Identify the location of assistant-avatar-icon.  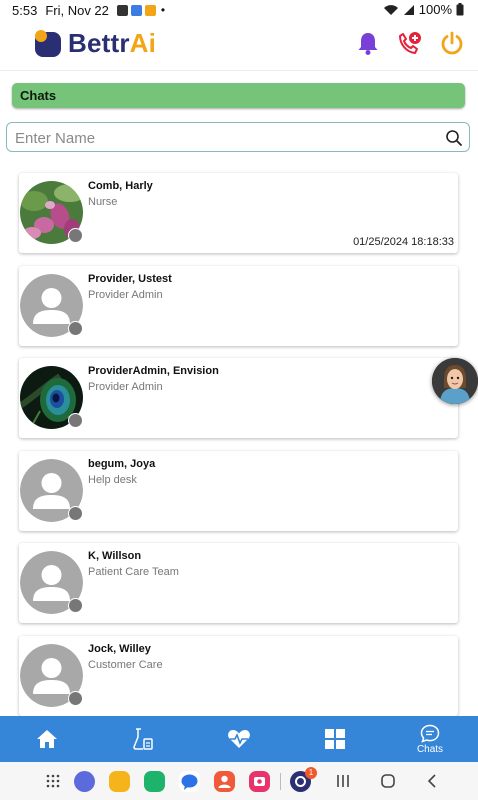
(455, 381).